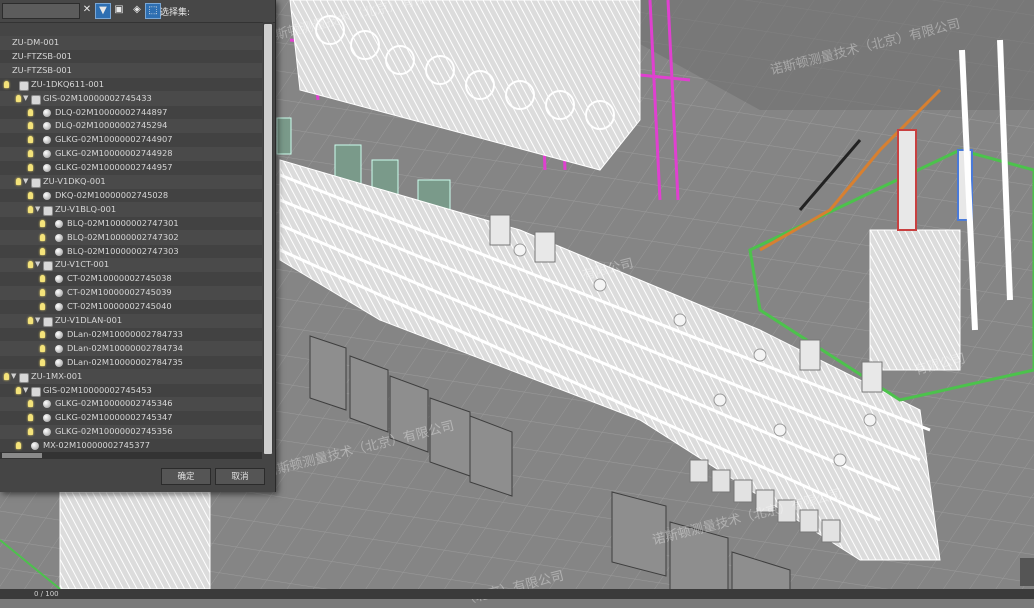 The image size is (1034, 608). I want to click on tree-row: GLKG-02M10000002745347, so click(131, 418).